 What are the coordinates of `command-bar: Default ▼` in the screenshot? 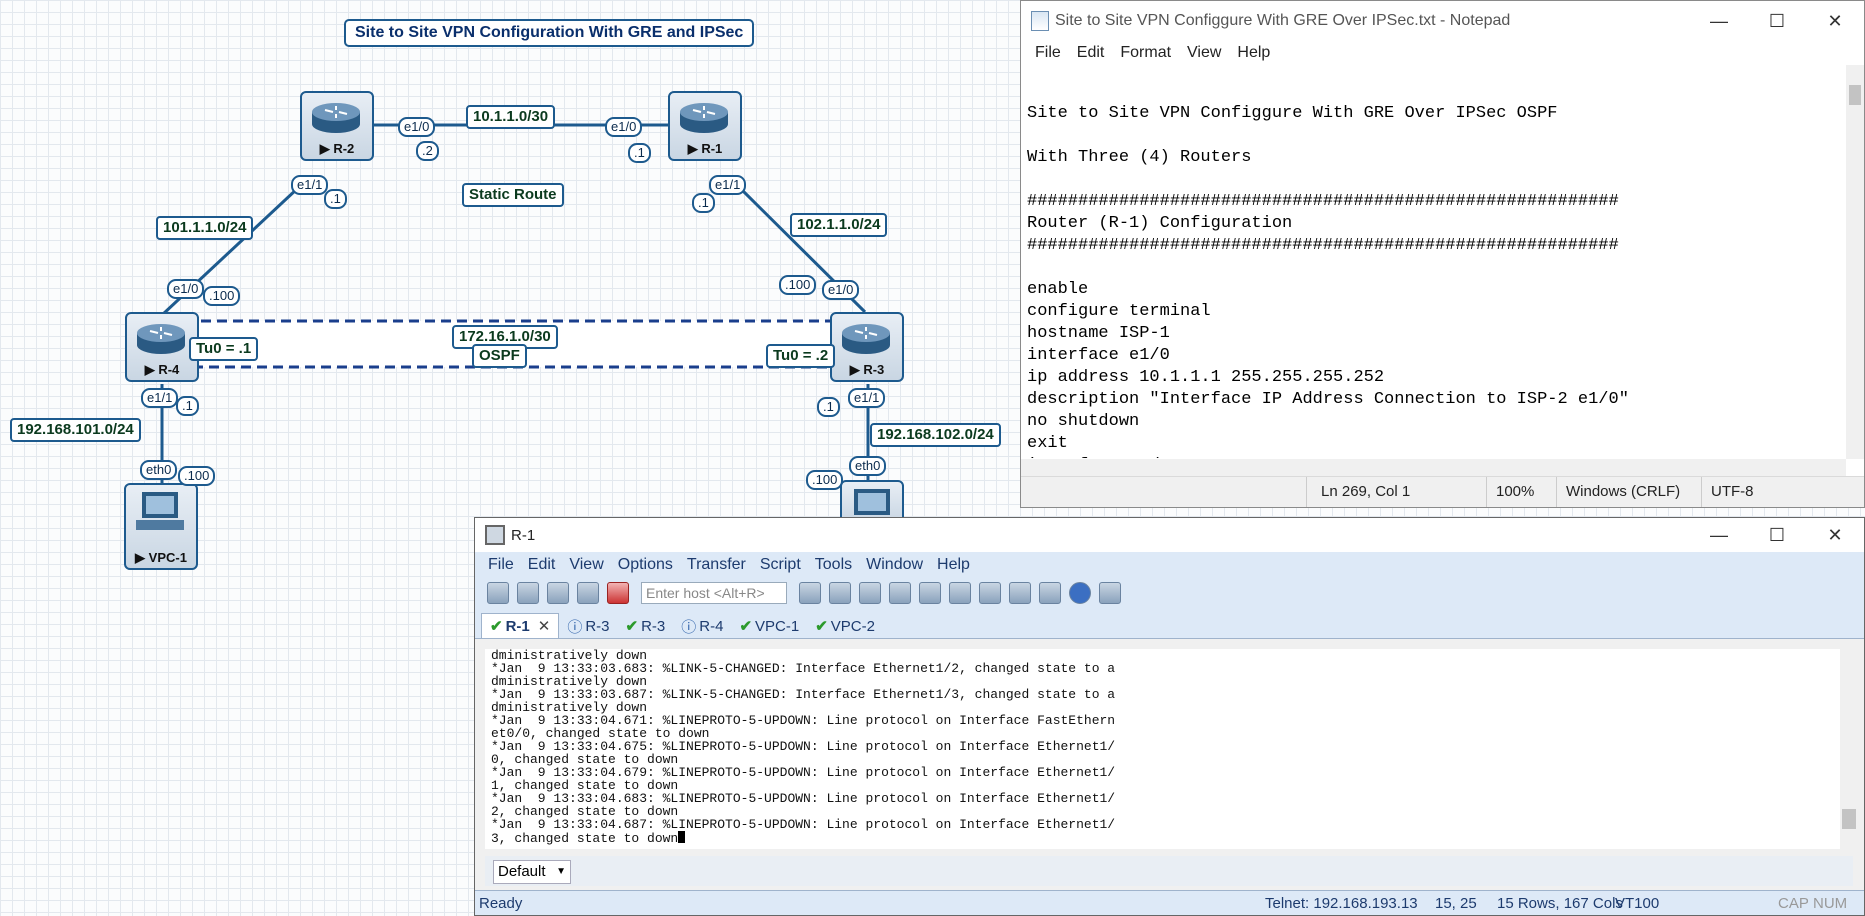 It's located at (1169, 871).